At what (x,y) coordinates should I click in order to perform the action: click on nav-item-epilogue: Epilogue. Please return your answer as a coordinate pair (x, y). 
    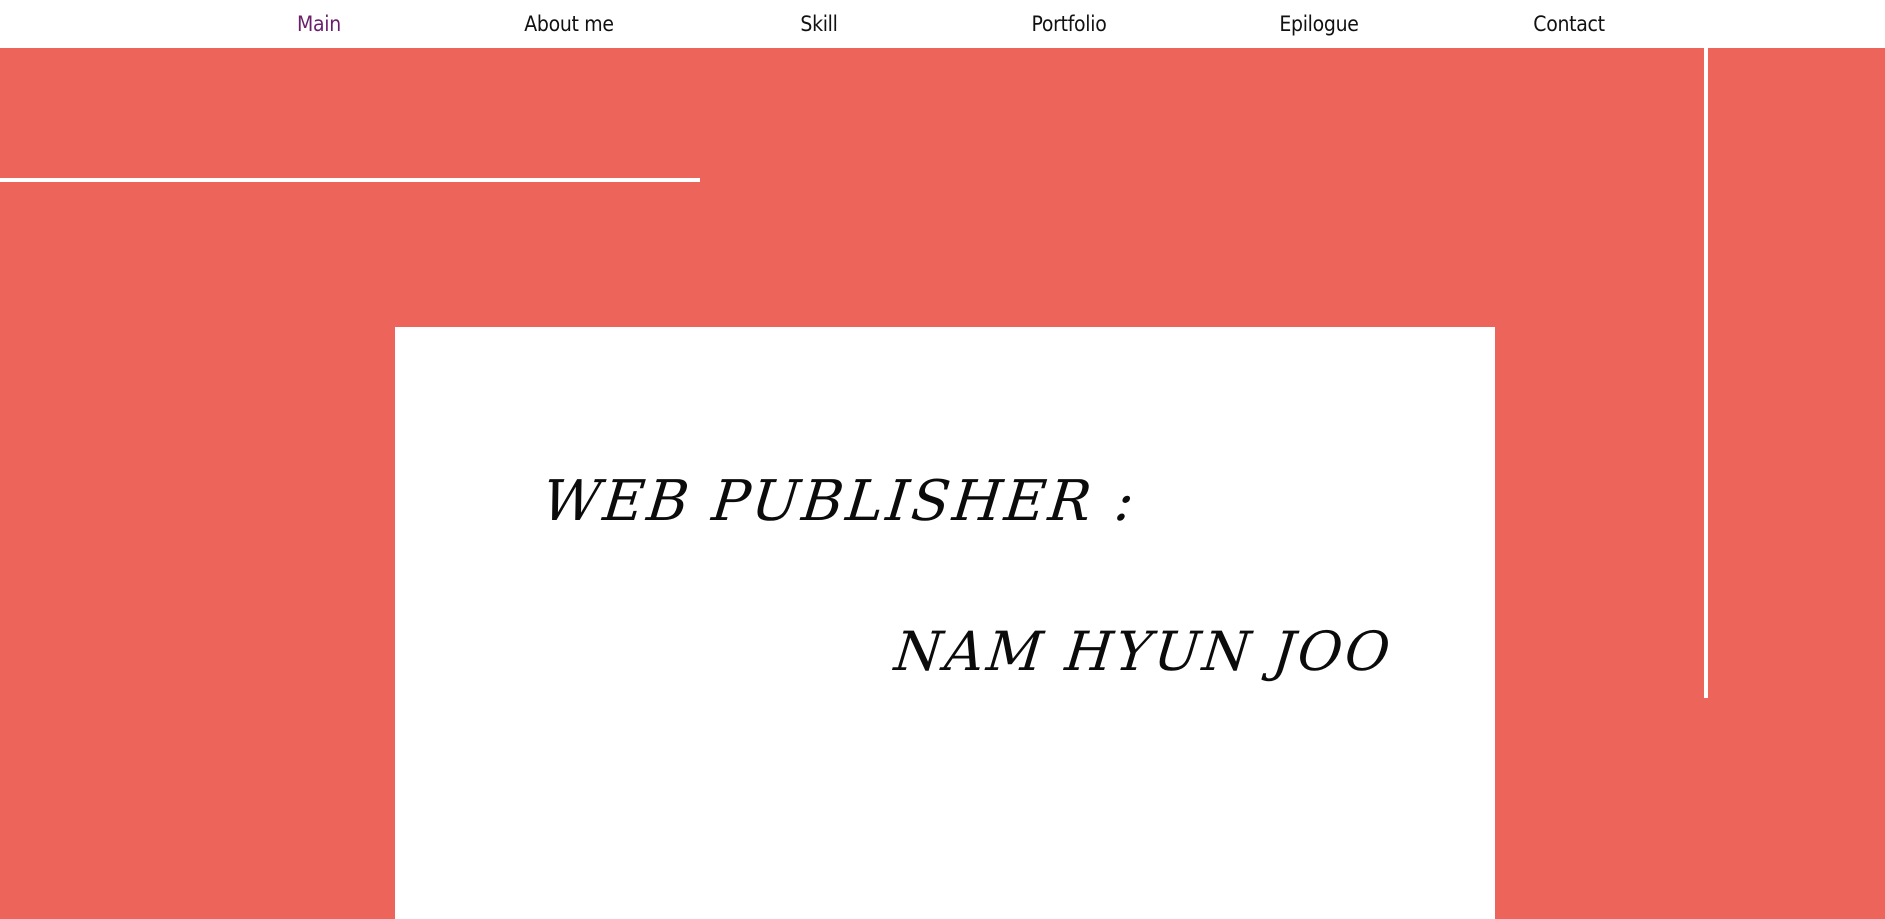
    Looking at the image, I should click on (1319, 24).